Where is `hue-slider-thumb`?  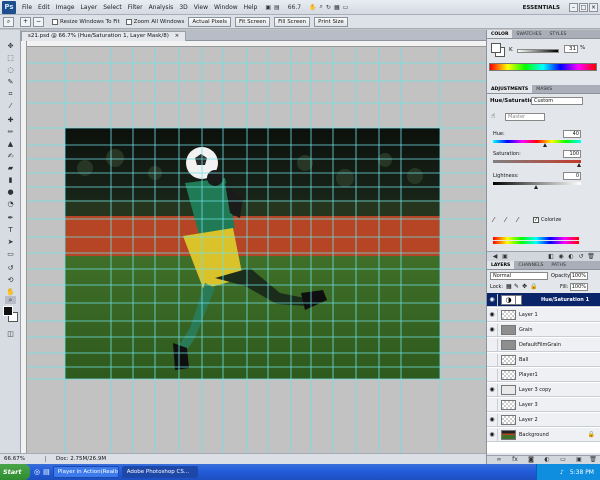
hue-slider-thumb is located at coordinates (545, 145).